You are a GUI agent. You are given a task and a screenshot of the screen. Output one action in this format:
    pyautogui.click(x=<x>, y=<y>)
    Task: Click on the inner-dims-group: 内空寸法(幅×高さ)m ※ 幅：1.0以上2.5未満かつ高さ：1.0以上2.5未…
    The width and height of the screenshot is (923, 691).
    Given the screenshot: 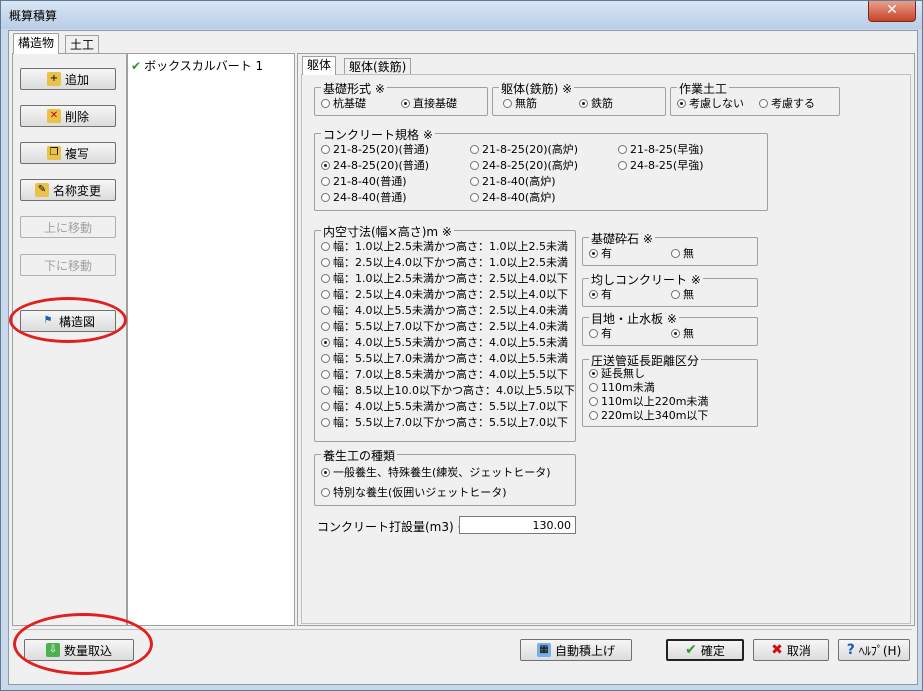 What is the action you would take?
    pyautogui.click(x=445, y=332)
    